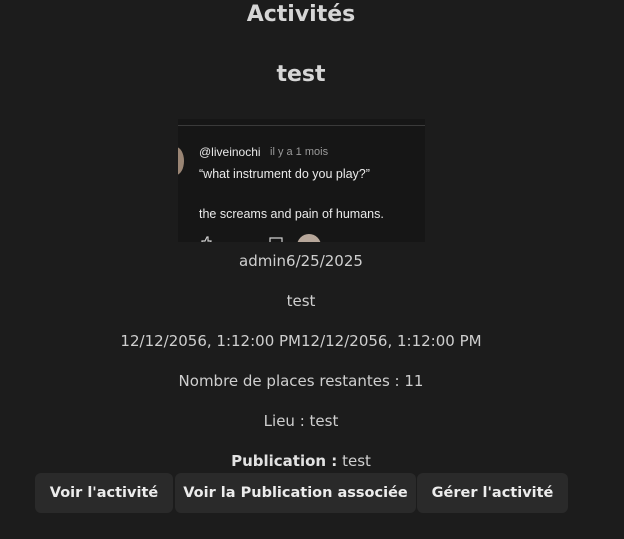  I want to click on remaining-places: Nombre de places restantes : 11, so click(301, 381).